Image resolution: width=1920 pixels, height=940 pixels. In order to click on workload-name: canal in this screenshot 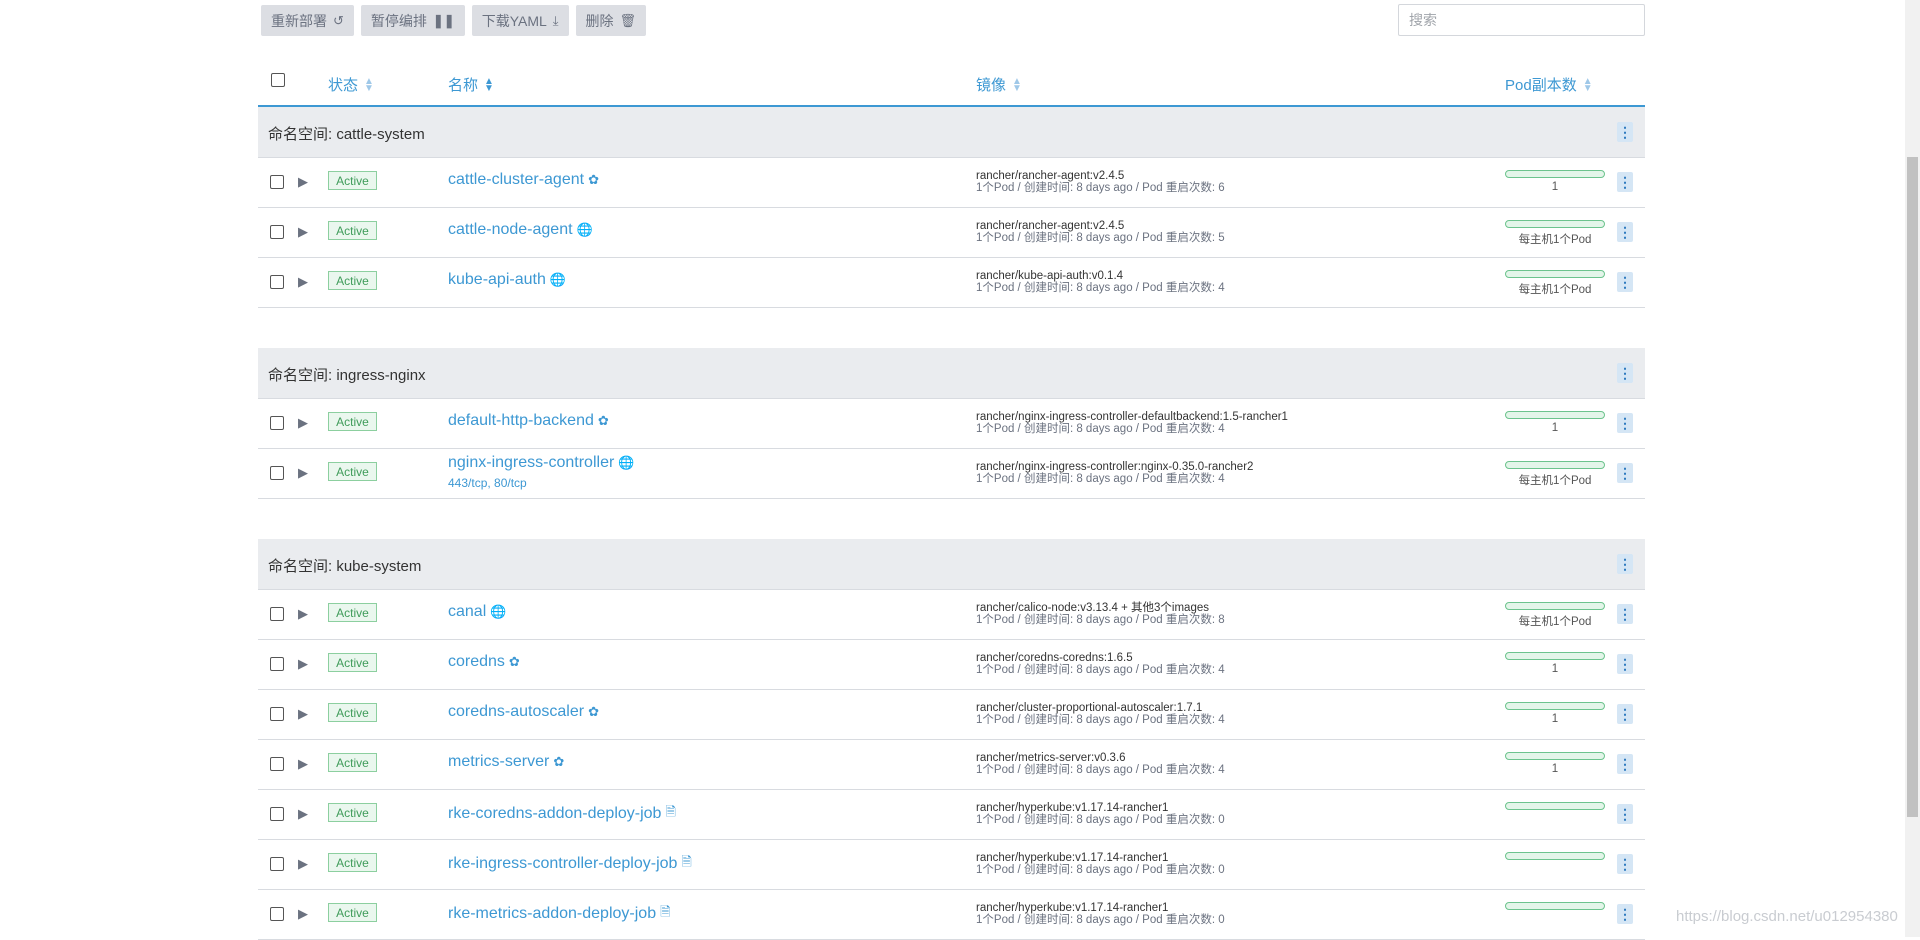, I will do `click(467, 612)`.